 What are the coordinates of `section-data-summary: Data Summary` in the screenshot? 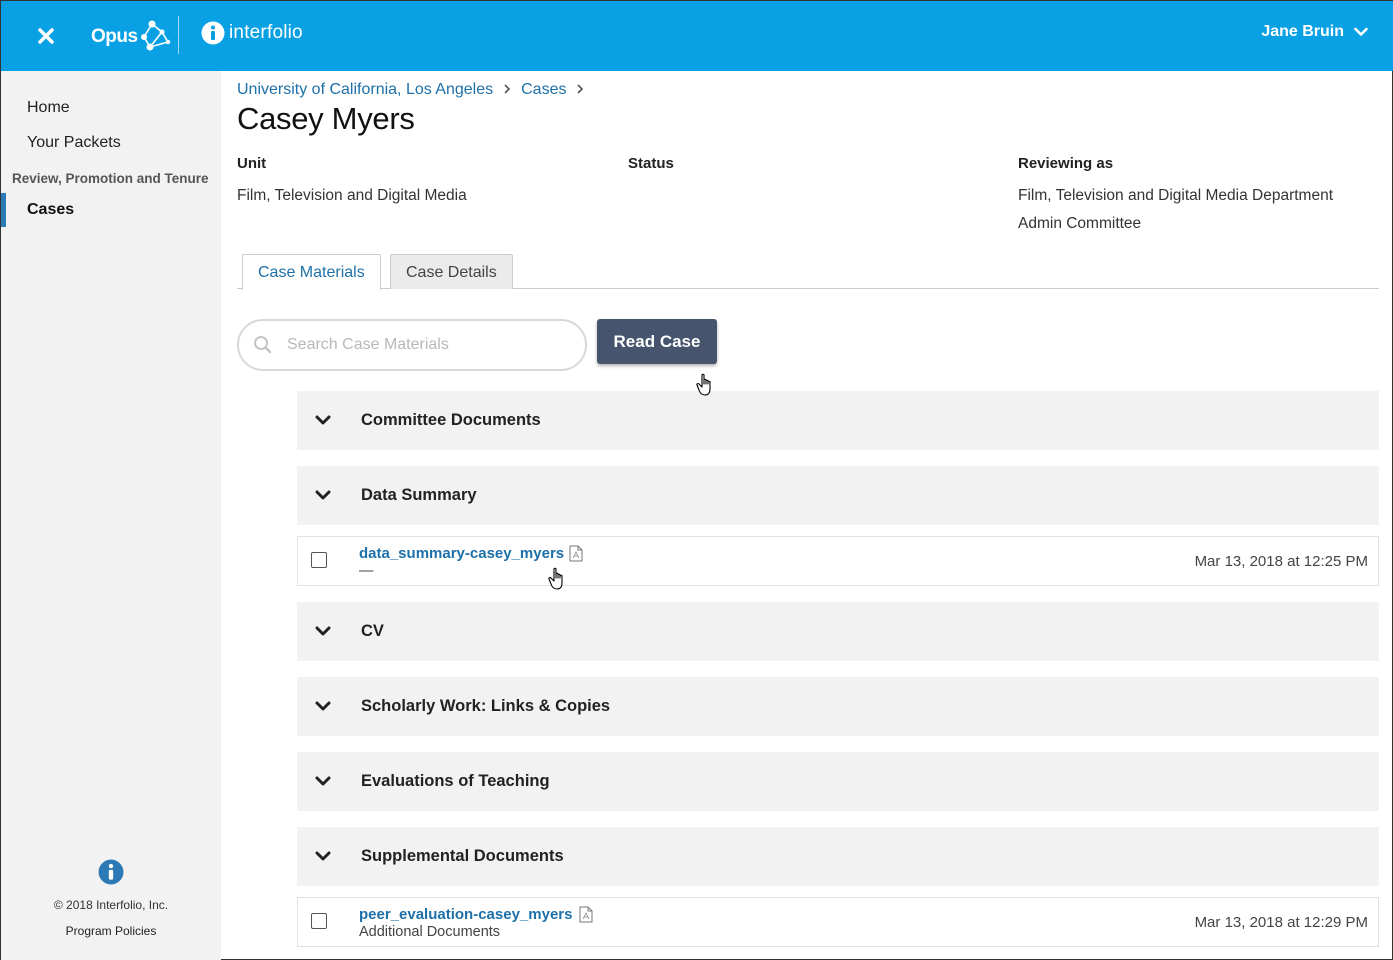 It's located at (838, 495).